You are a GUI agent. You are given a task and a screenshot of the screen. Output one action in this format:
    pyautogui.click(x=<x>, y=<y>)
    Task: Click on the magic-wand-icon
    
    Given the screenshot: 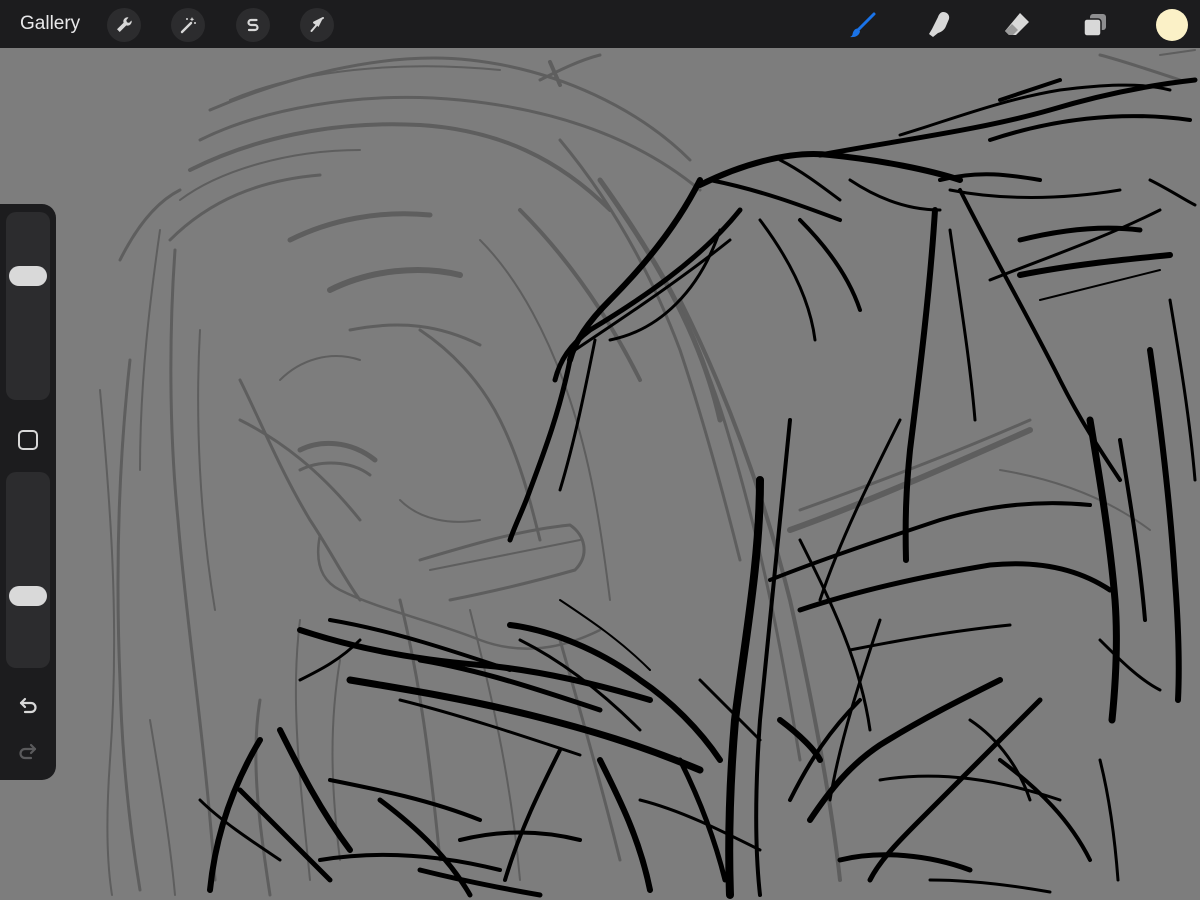 What is the action you would take?
    pyautogui.click(x=188, y=25)
    